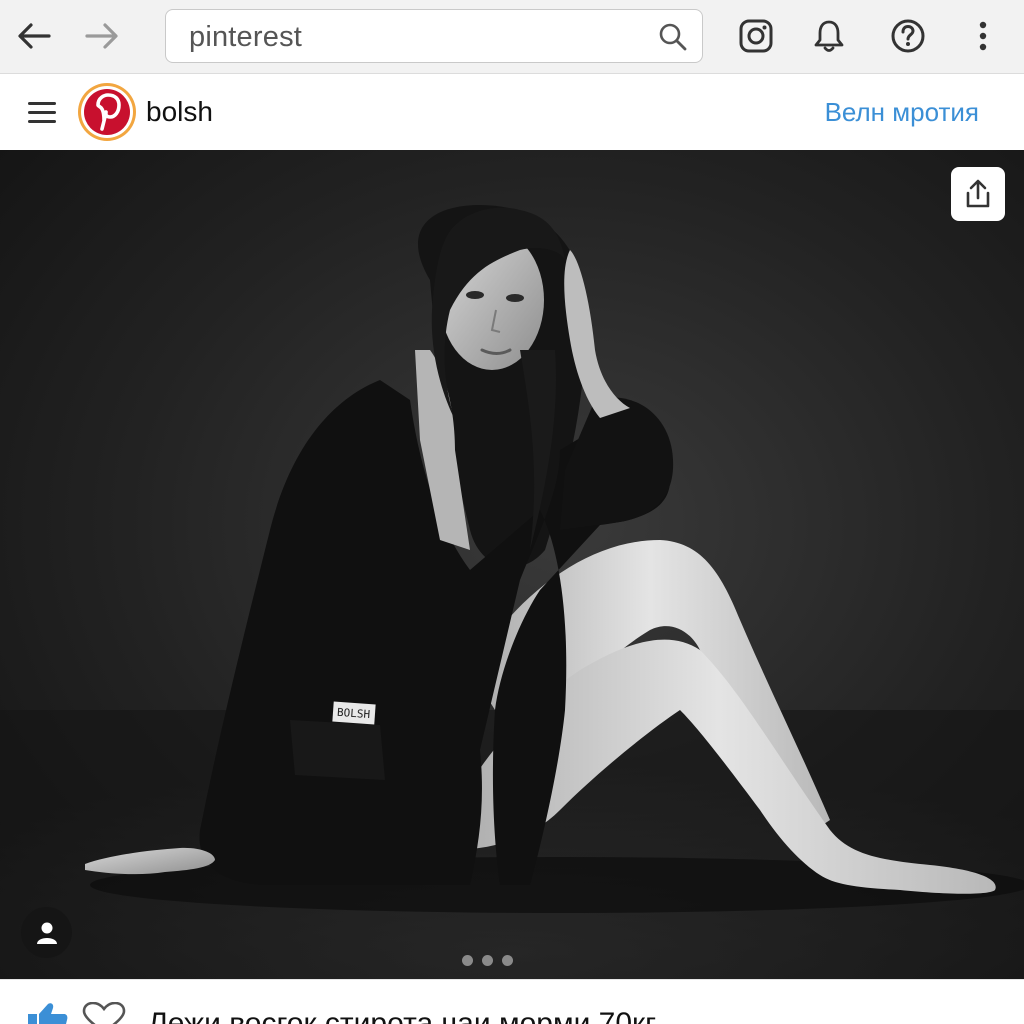  Describe the element at coordinates (354, 713) in the screenshot. I see `jacket-patch-label: BOLSH` at that location.